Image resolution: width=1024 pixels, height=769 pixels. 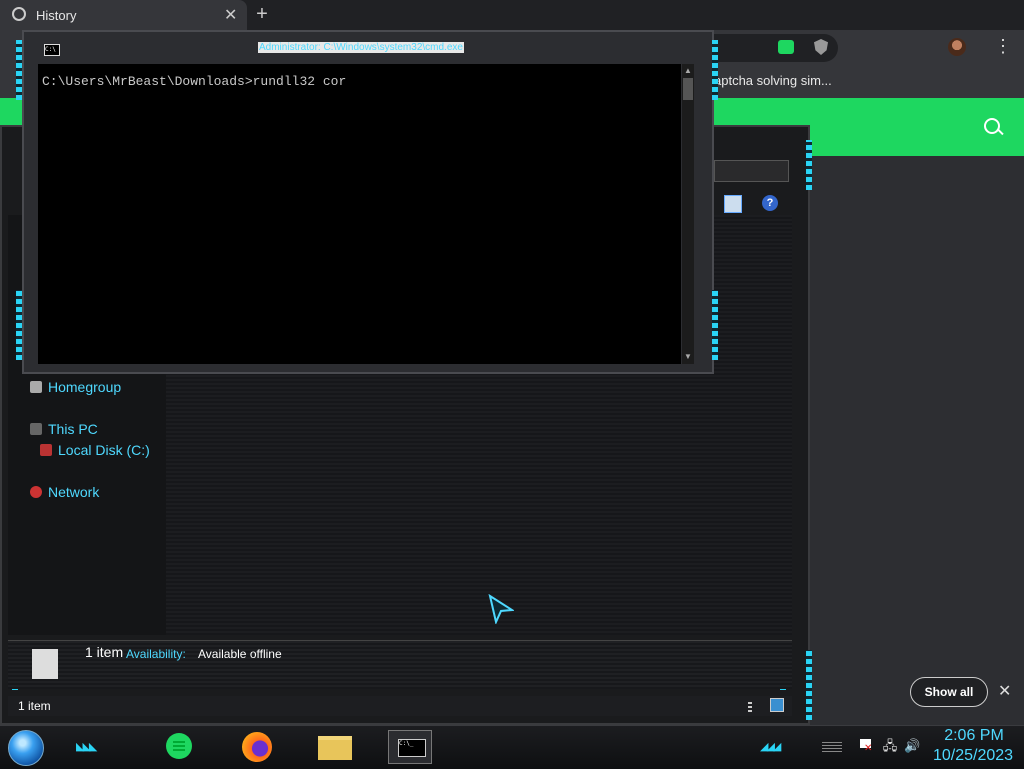 I want to click on details-pane: 1 item Availability: Available offline, so click(x=400, y=664).